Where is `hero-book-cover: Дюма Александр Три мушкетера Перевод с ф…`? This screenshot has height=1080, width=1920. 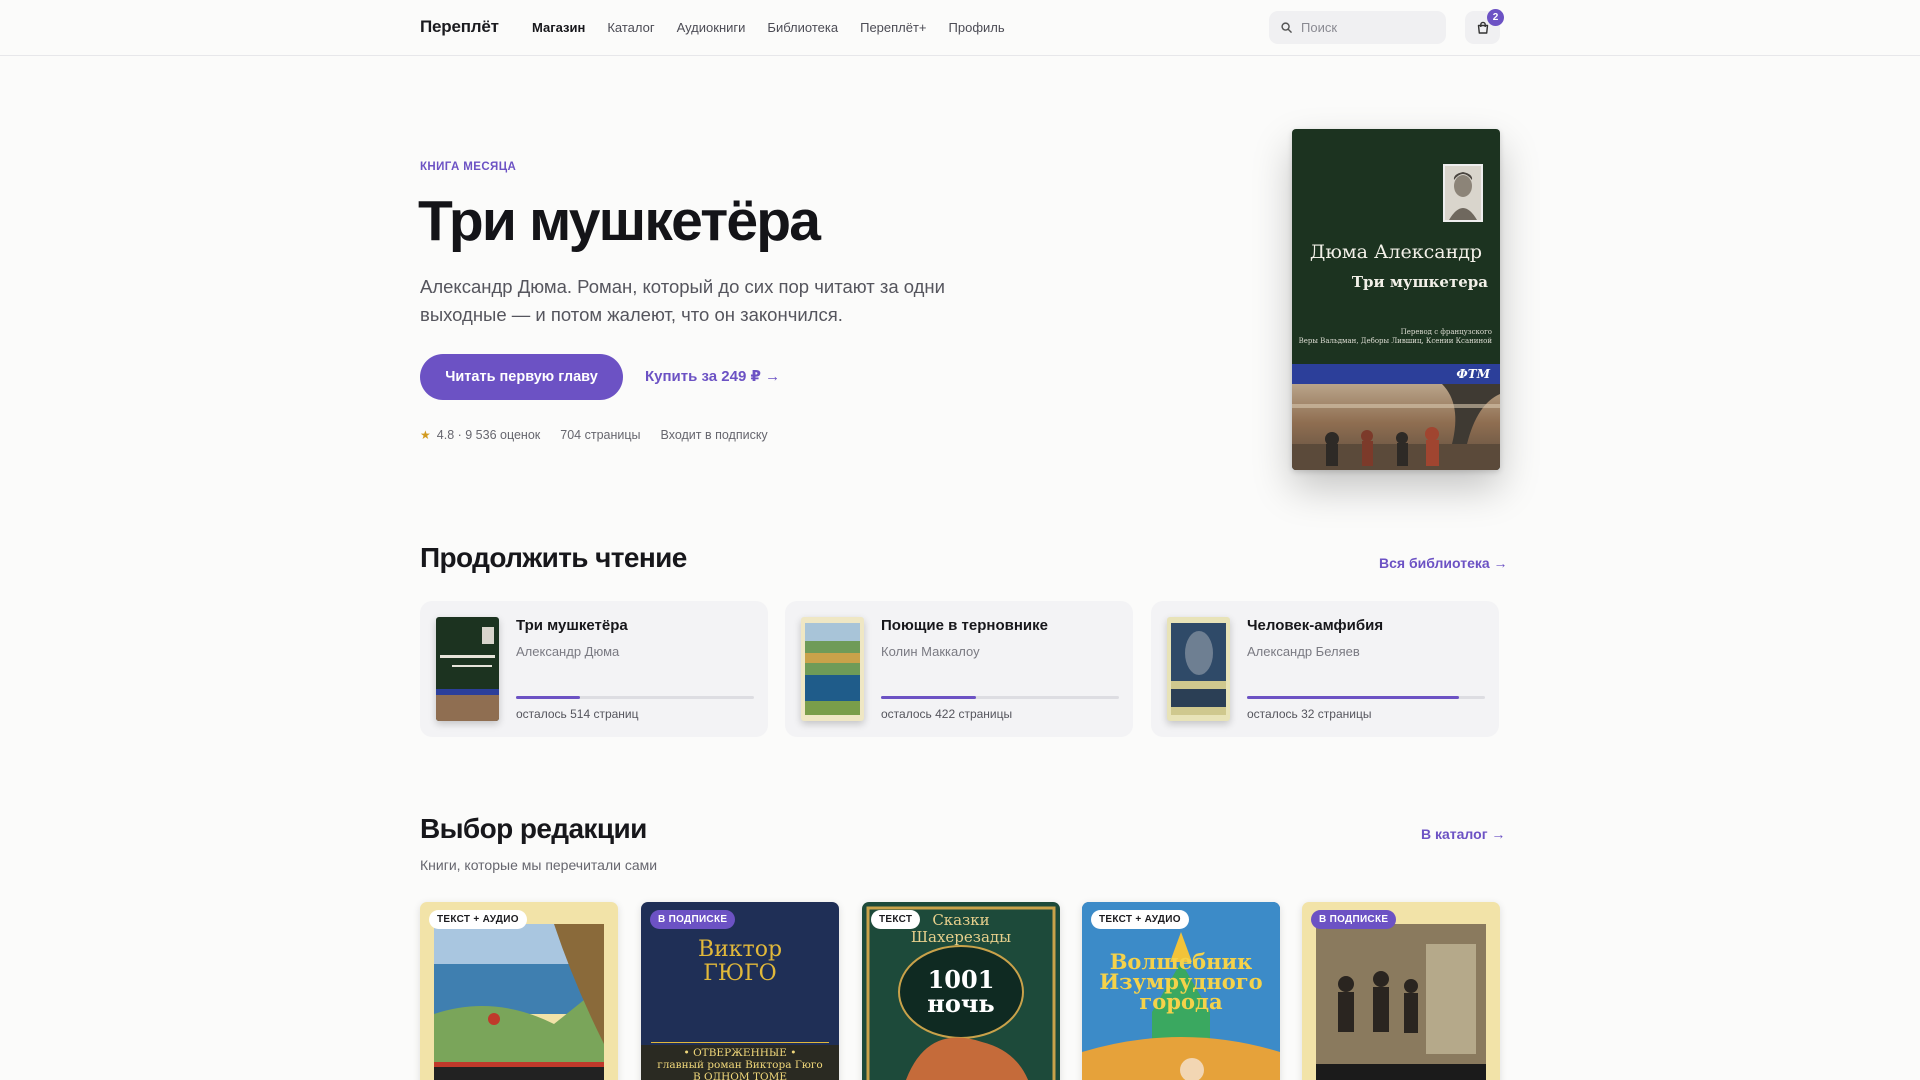 hero-book-cover: Дюма Александр Три мушкетера Перевод с ф… is located at coordinates (1396, 299).